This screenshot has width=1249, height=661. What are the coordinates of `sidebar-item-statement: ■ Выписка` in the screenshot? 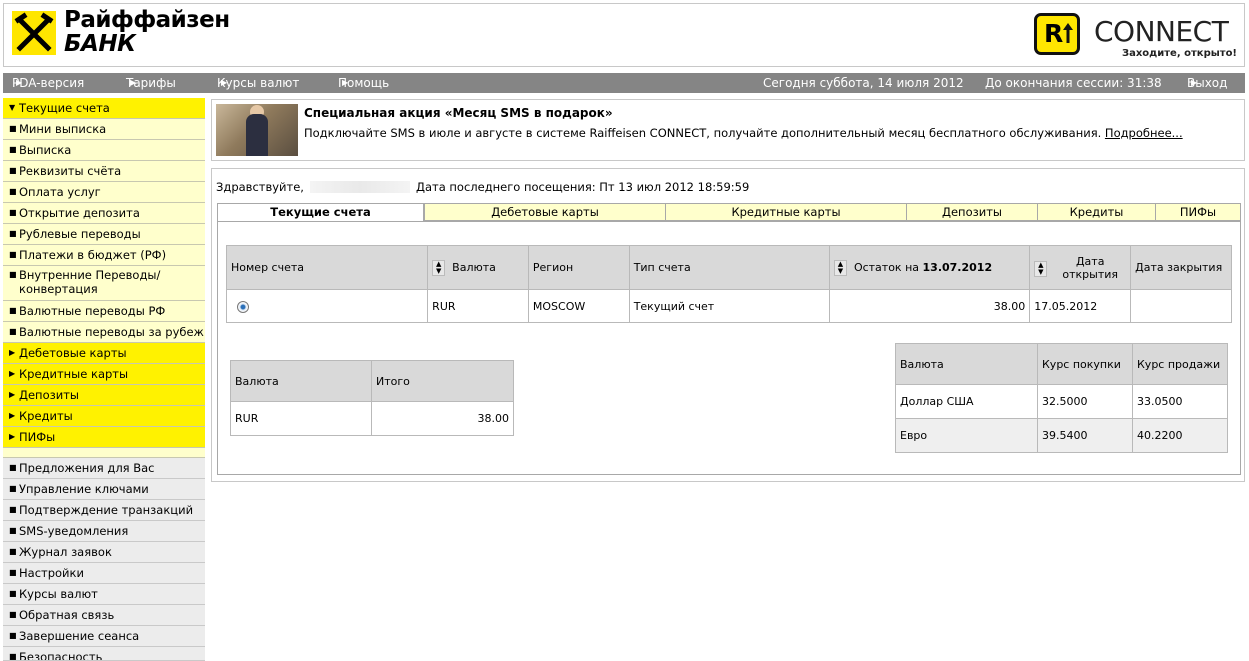 It's located at (104, 150).